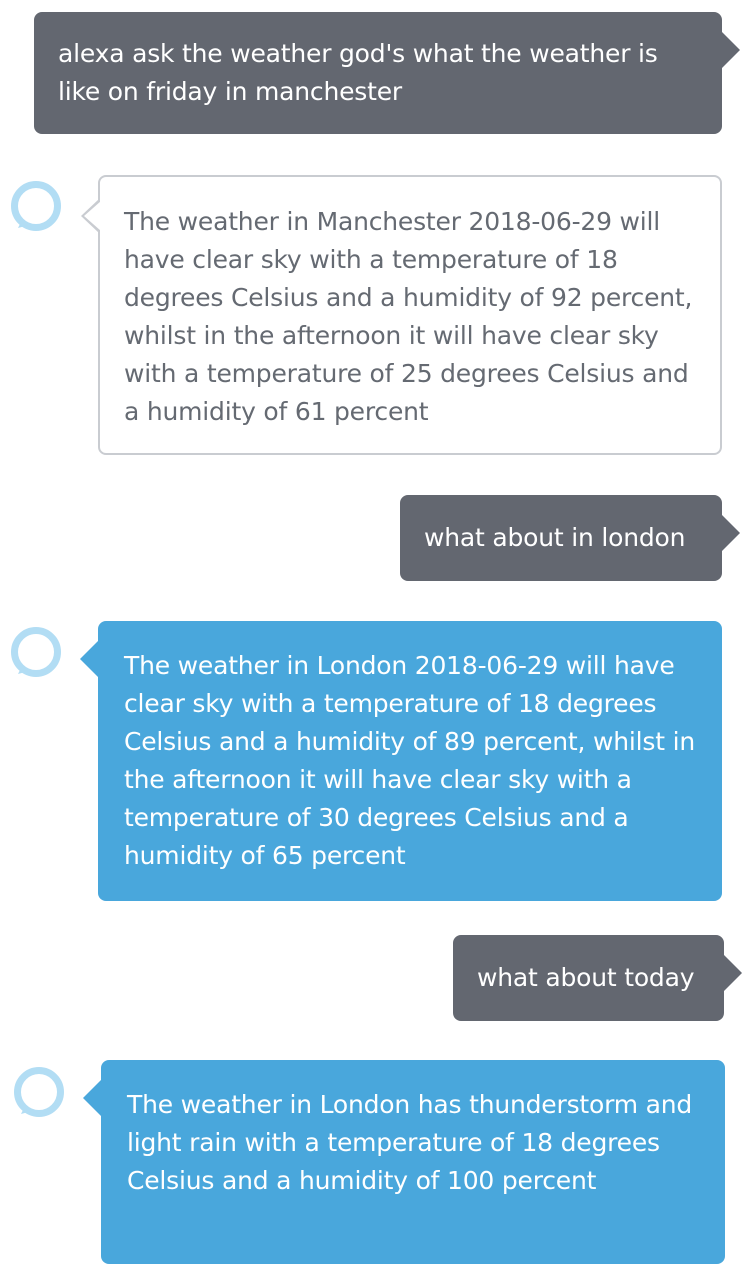  Describe the element at coordinates (586, 977) in the screenshot. I see `user-message-text: what about today` at that location.